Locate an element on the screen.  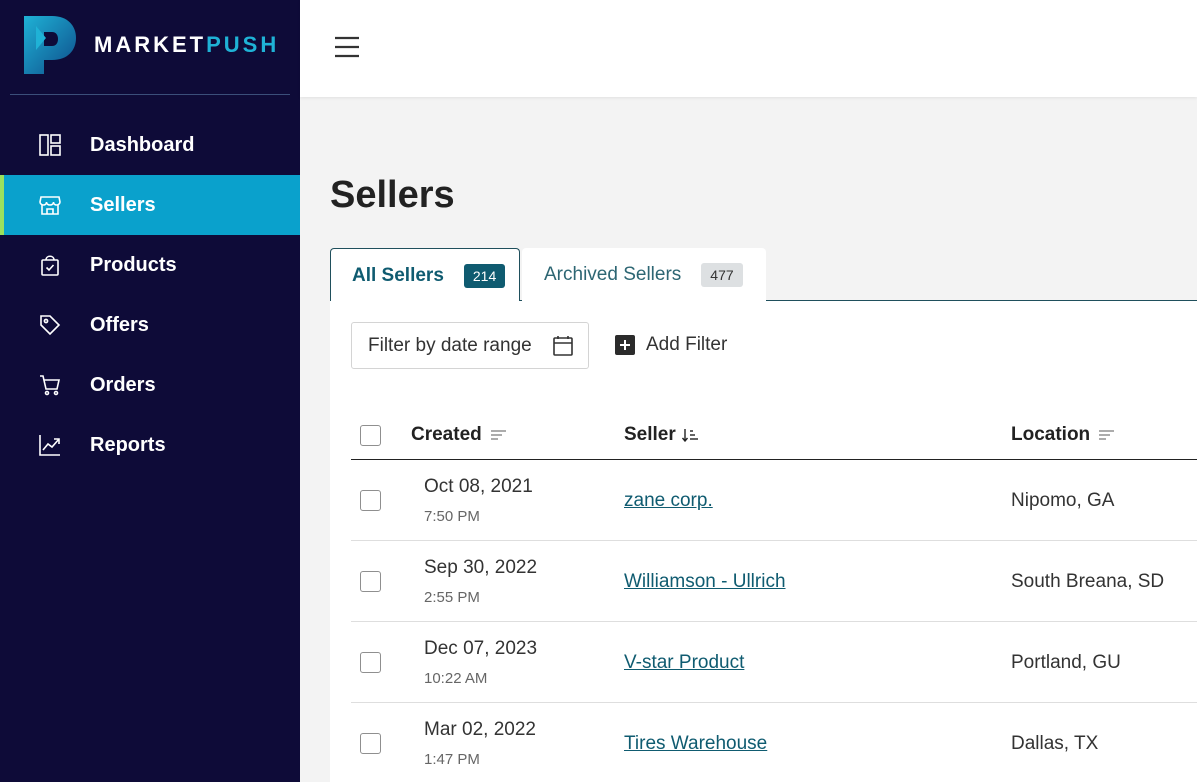
count-badge: 214 is located at coordinates (484, 275).